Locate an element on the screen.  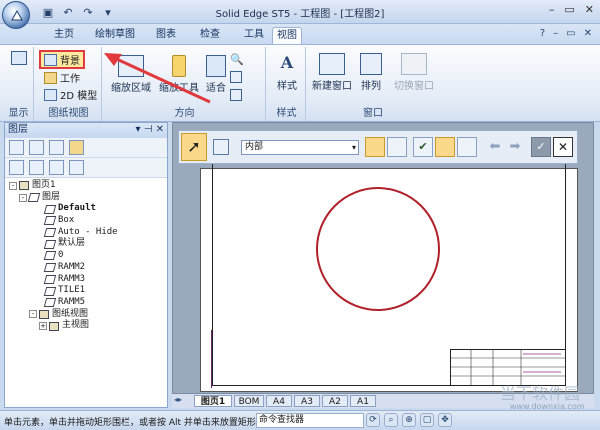
sheet-tab: A3 is located at coordinates (307, 401).